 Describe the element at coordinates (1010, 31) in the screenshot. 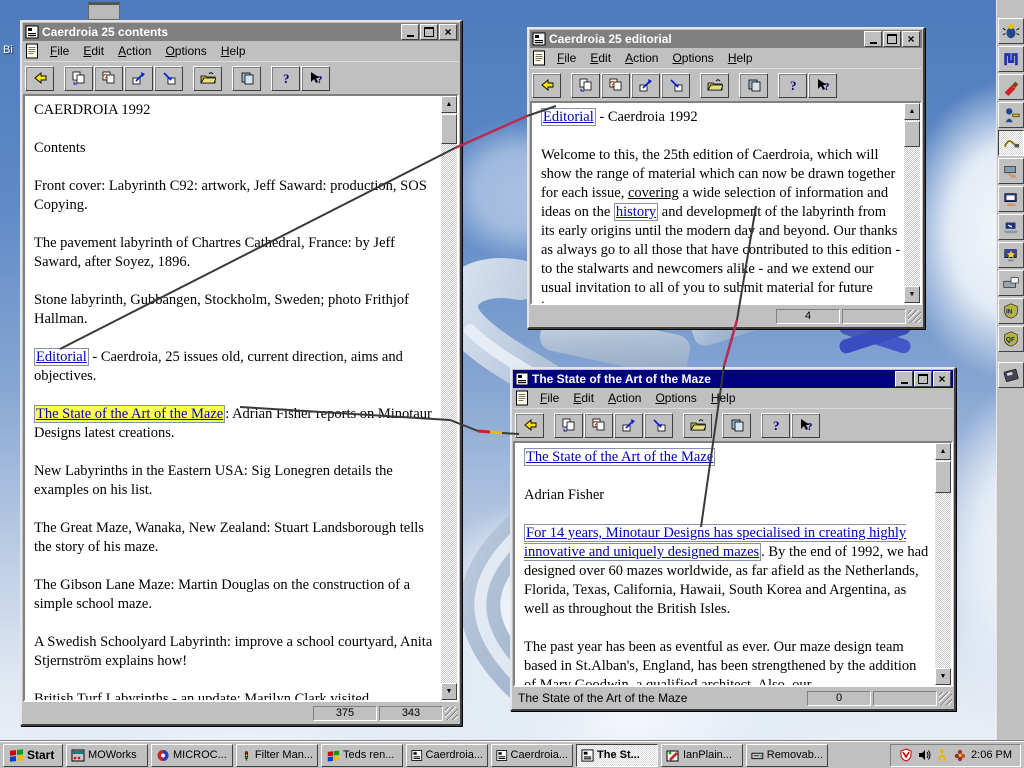

I see `bug-icon-button` at that location.